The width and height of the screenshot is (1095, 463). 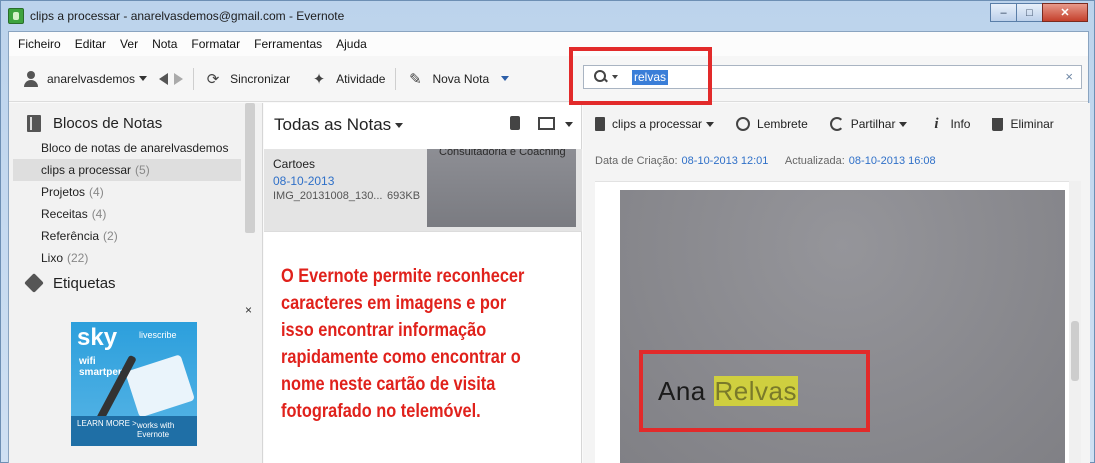 What do you see at coordinates (868, 124) in the screenshot?
I see `share-button: Partilhar` at bounding box center [868, 124].